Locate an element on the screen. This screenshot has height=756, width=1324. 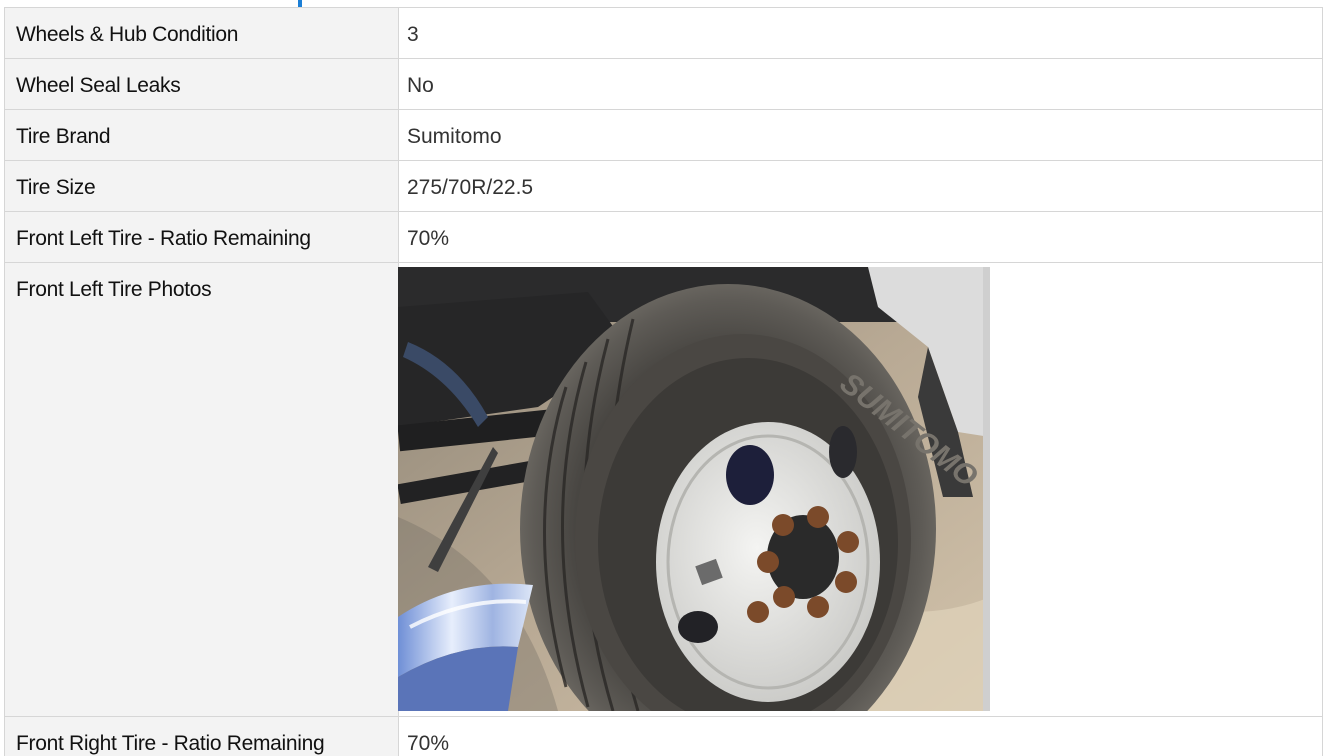
table-row: Front Right Tire - Ratio Remaining 70% is located at coordinates (663, 736).